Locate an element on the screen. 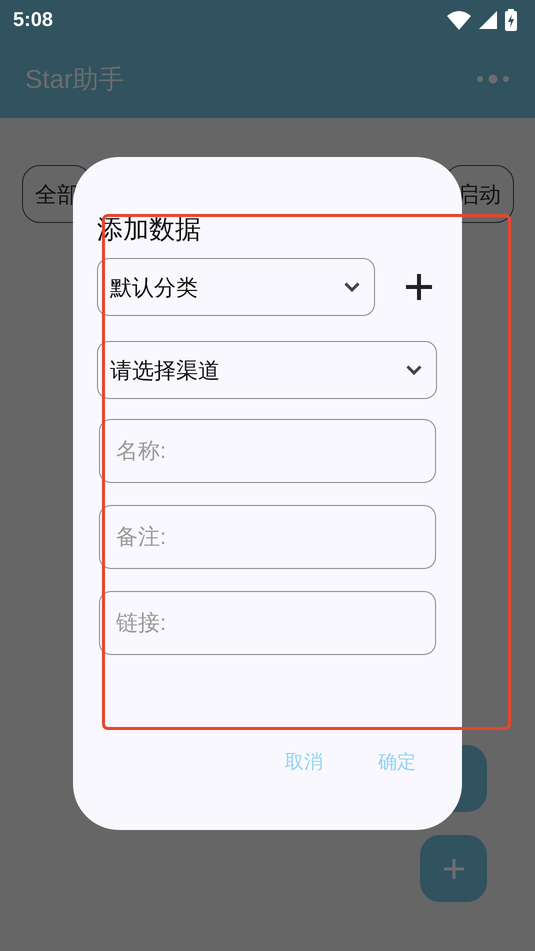 This screenshot has width=535, height=951. text-input: 备注: is located at coordinates (267, 537).